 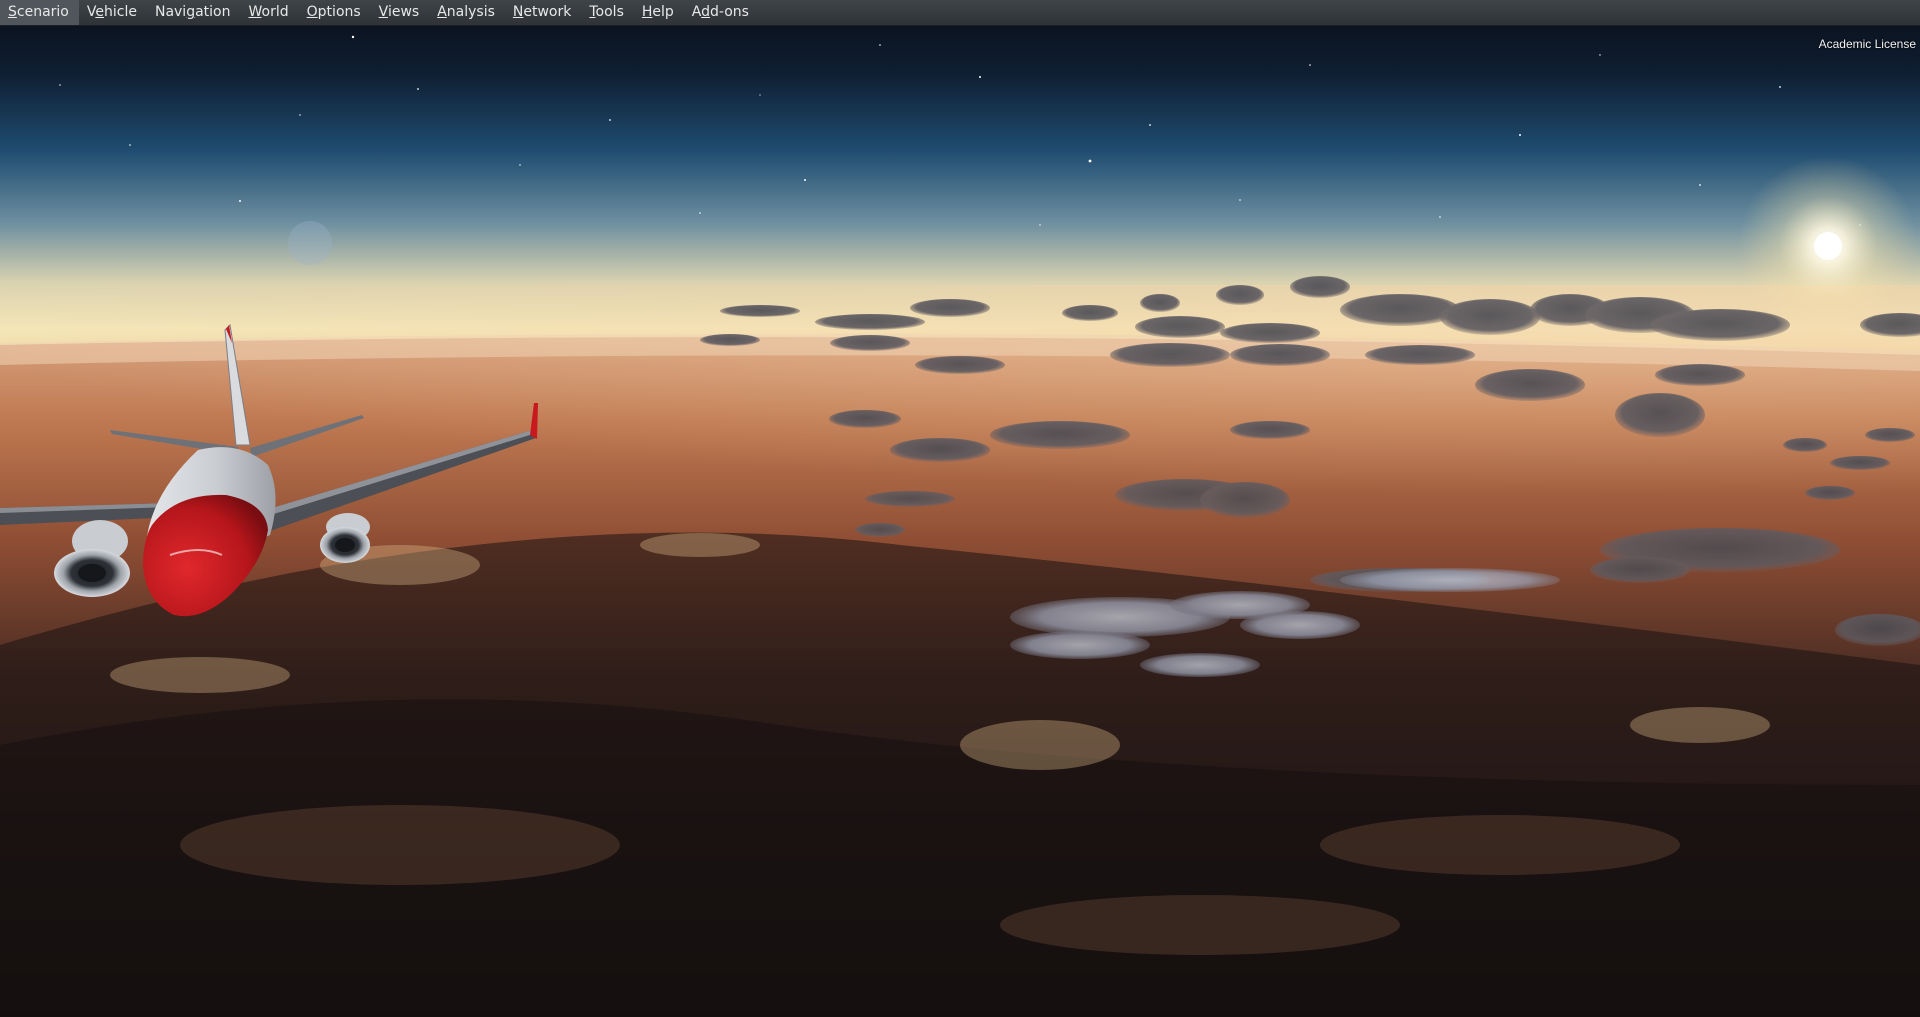 I want to click on sun, so click(x=1828, y=246).